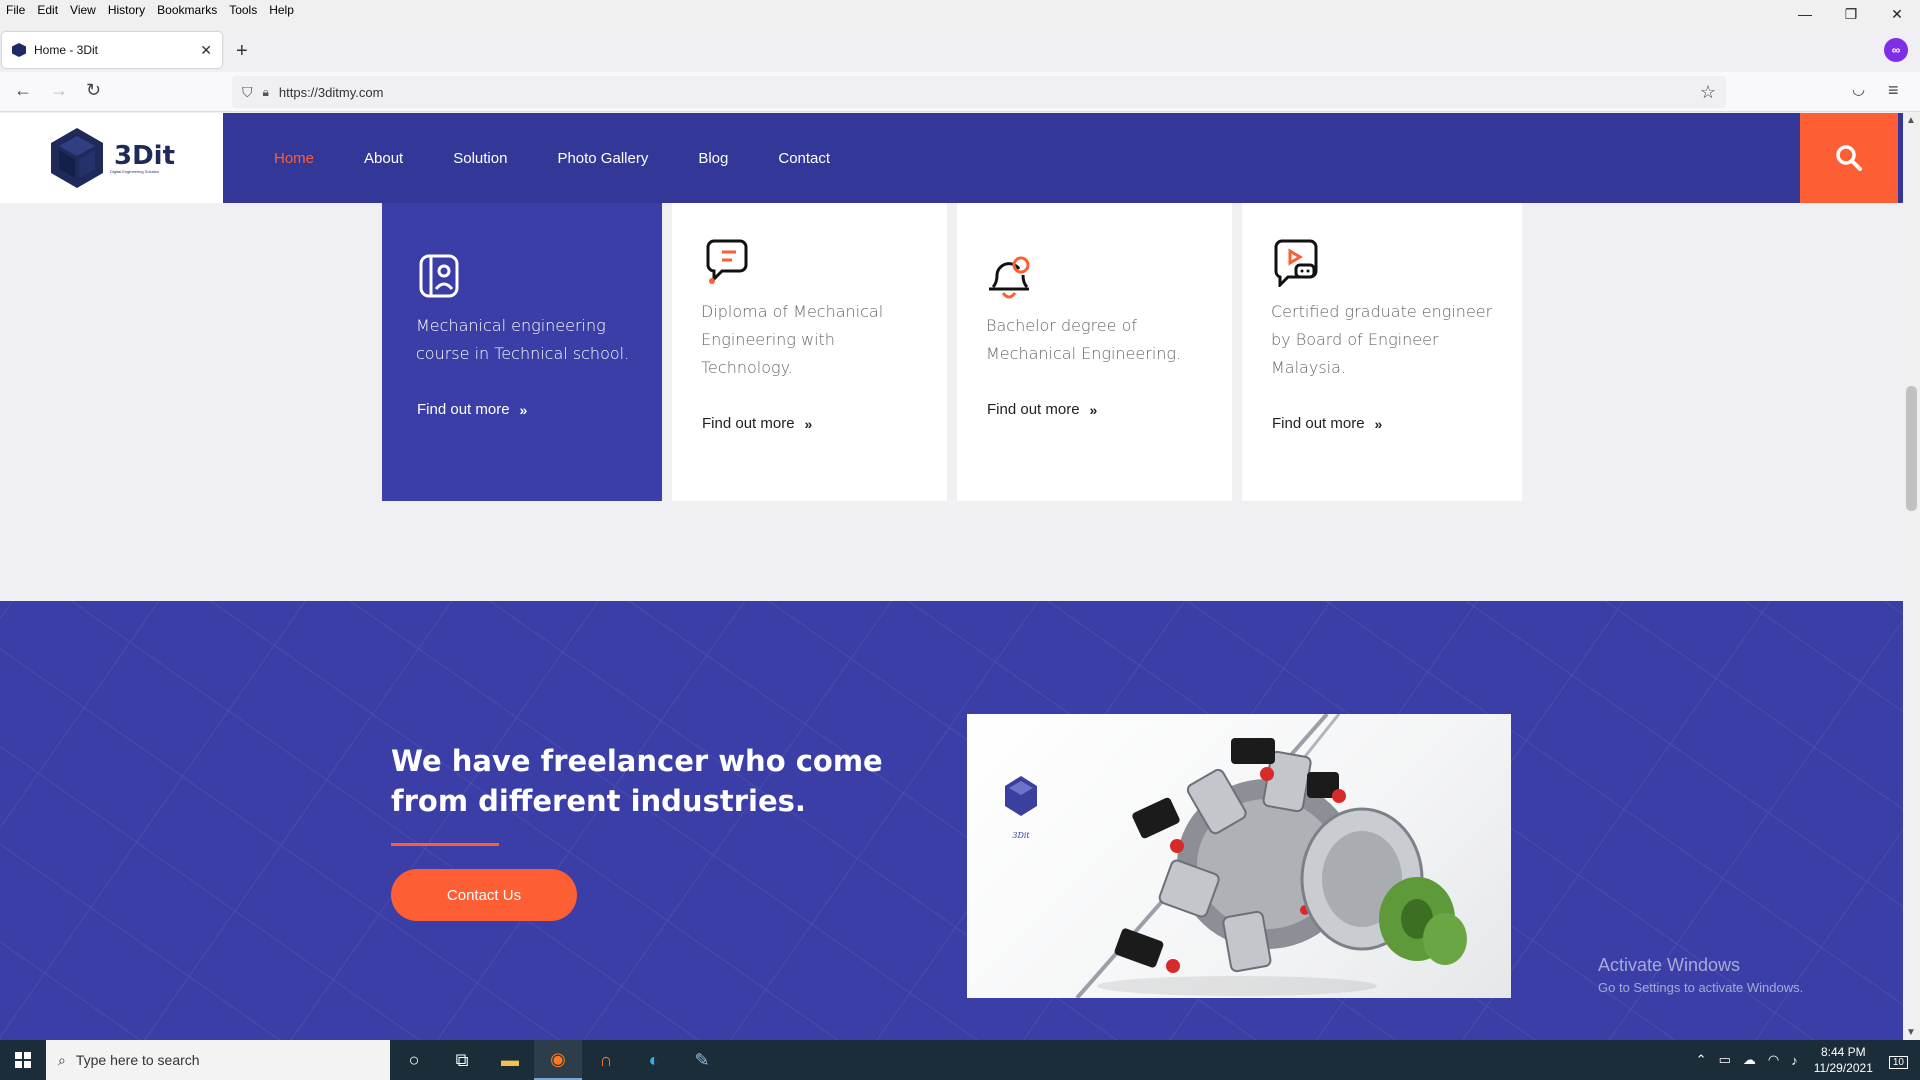 The height and width of the screenshot is (1080, 1920). I want to click on radial-engine-render: 3Dit, so click(1236, 856).